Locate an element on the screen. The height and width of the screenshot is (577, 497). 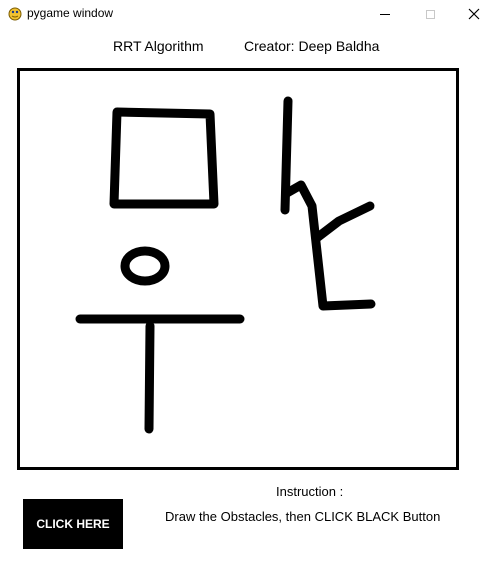
minimize-icon is located at coordinates (385, 14).